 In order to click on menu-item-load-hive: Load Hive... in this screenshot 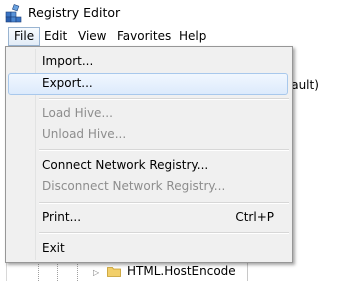, I will do `click(148, 114)`.